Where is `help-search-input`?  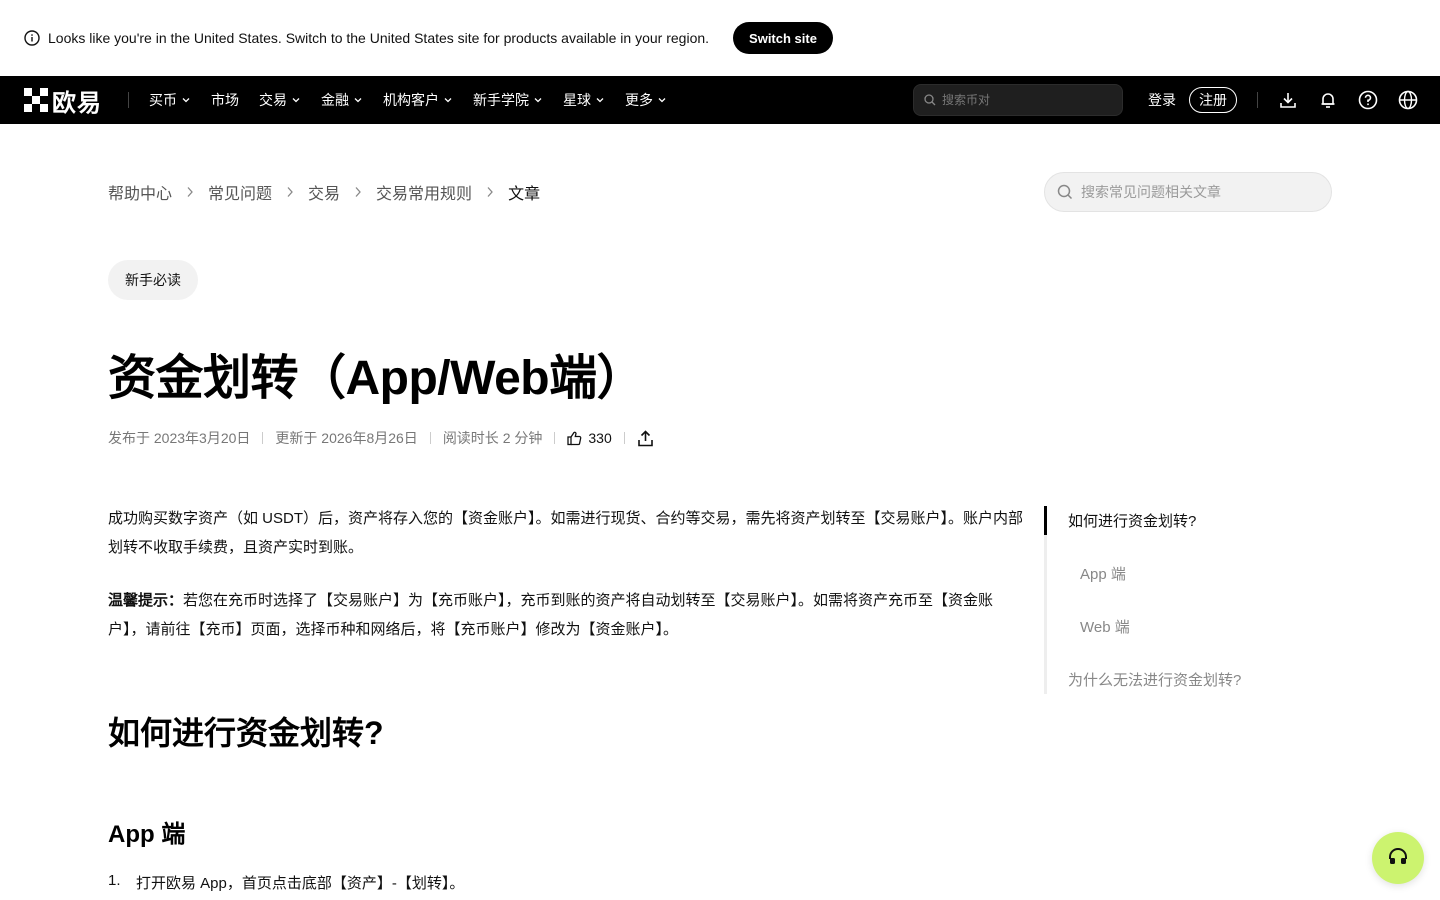
help-search-input is located at coordinates (1196, 192).